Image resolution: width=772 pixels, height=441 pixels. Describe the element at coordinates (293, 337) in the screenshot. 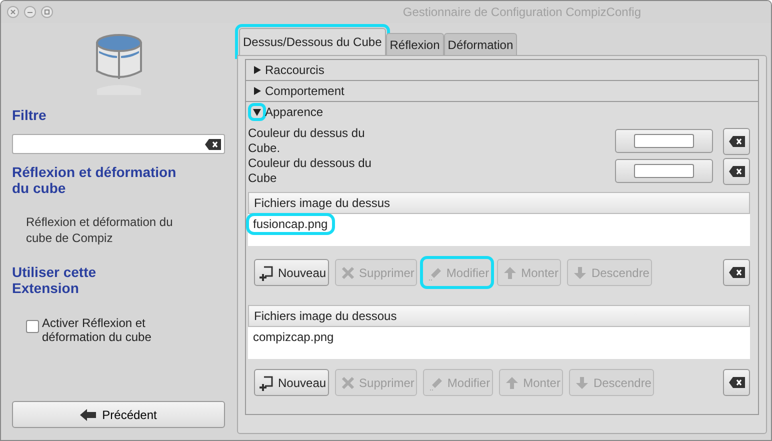

I see `list-item: compizcap.png` at that location.